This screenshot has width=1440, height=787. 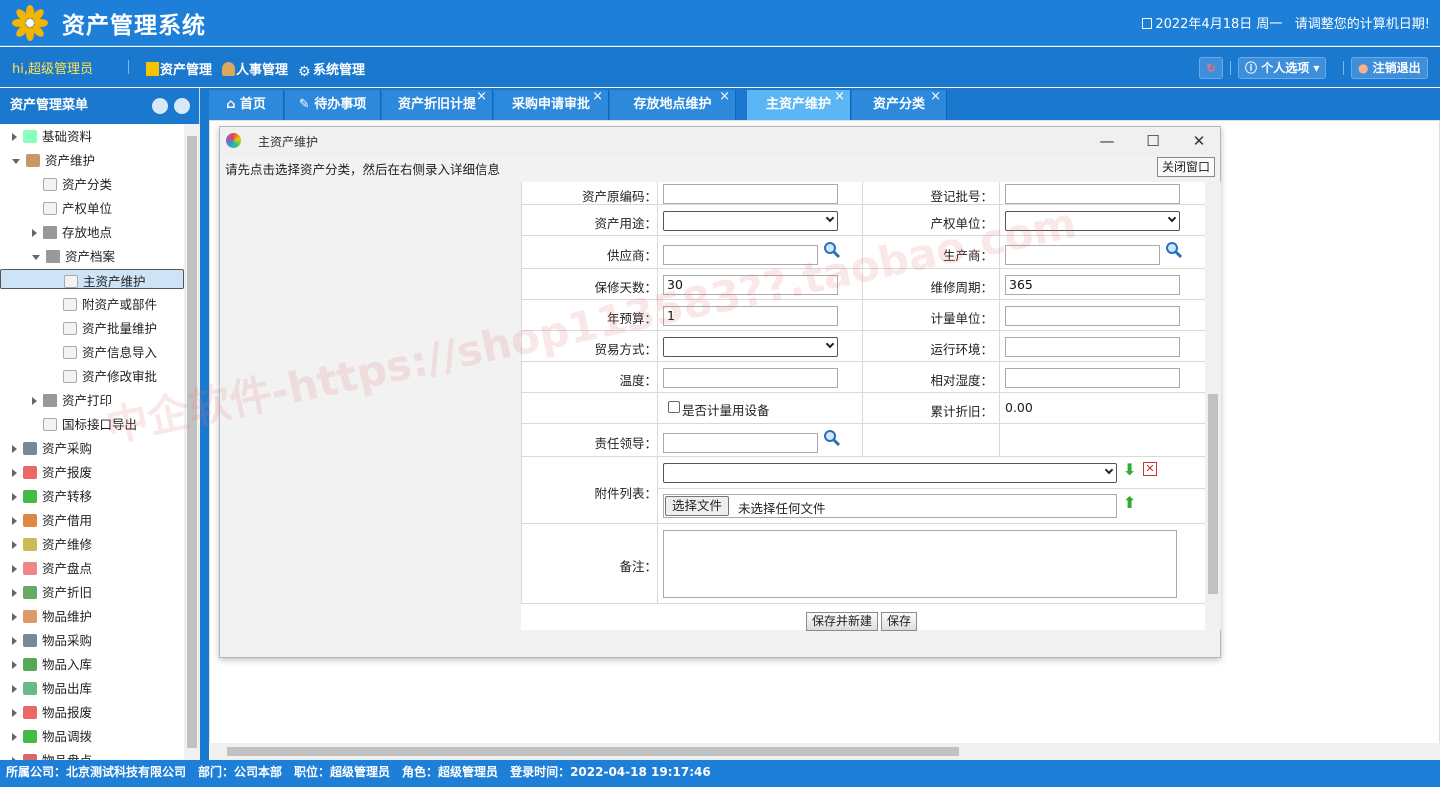 I want to click on collapse-icon, so click(x=160, y=106).